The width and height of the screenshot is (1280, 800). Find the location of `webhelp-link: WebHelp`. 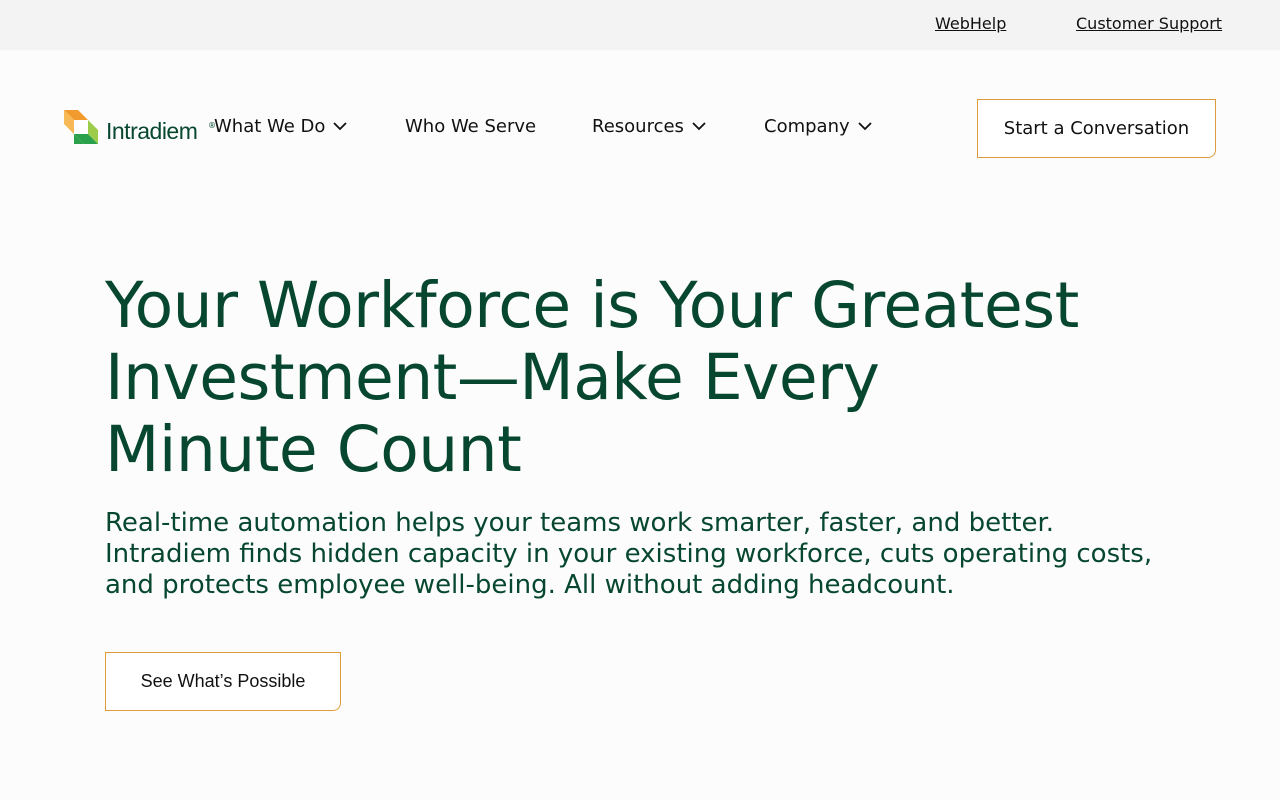

webhelp-link: WebHelp is located at coordinates (970, 23).